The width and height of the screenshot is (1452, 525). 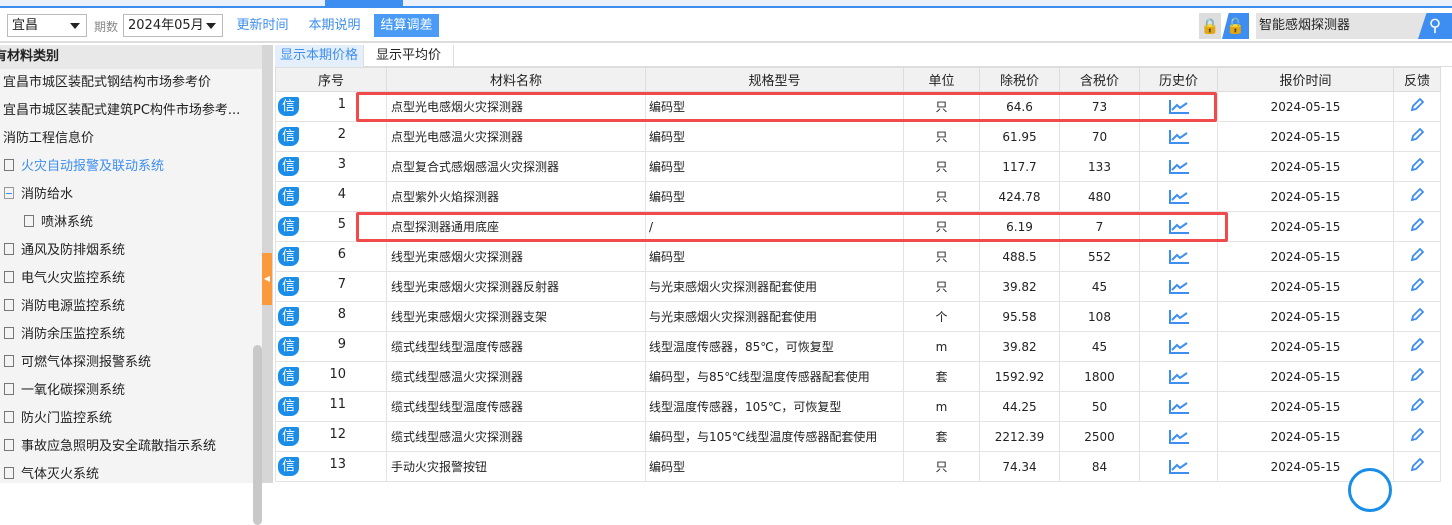 I want to click on sidebar-item: 火灾自动报警及联动系统, so click(x=131, y=167).